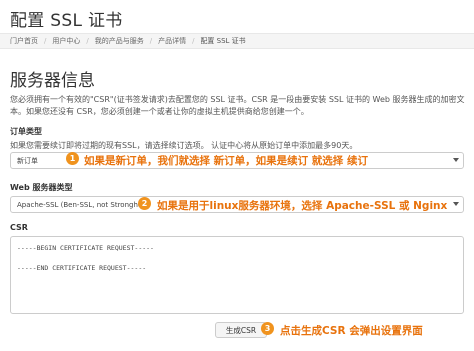 The height and width of the screenshot is (351, 474). Describe the element at coordinates (41, 187) in the screenshot. I see `server-type-label: Web 服务器类型` at that location.